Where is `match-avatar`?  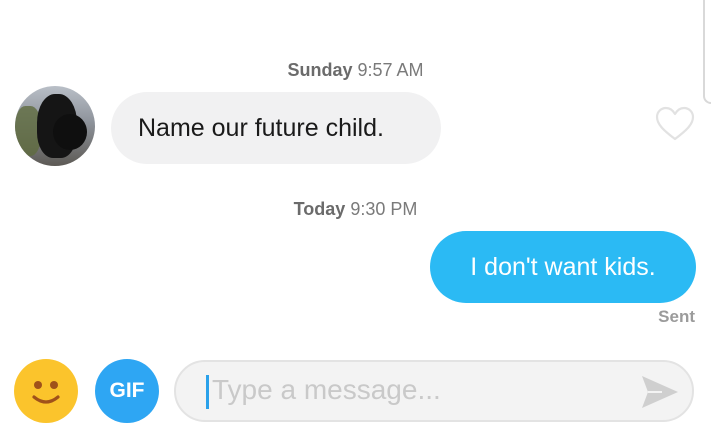 match-avatar is located at coordinates (55, 126).